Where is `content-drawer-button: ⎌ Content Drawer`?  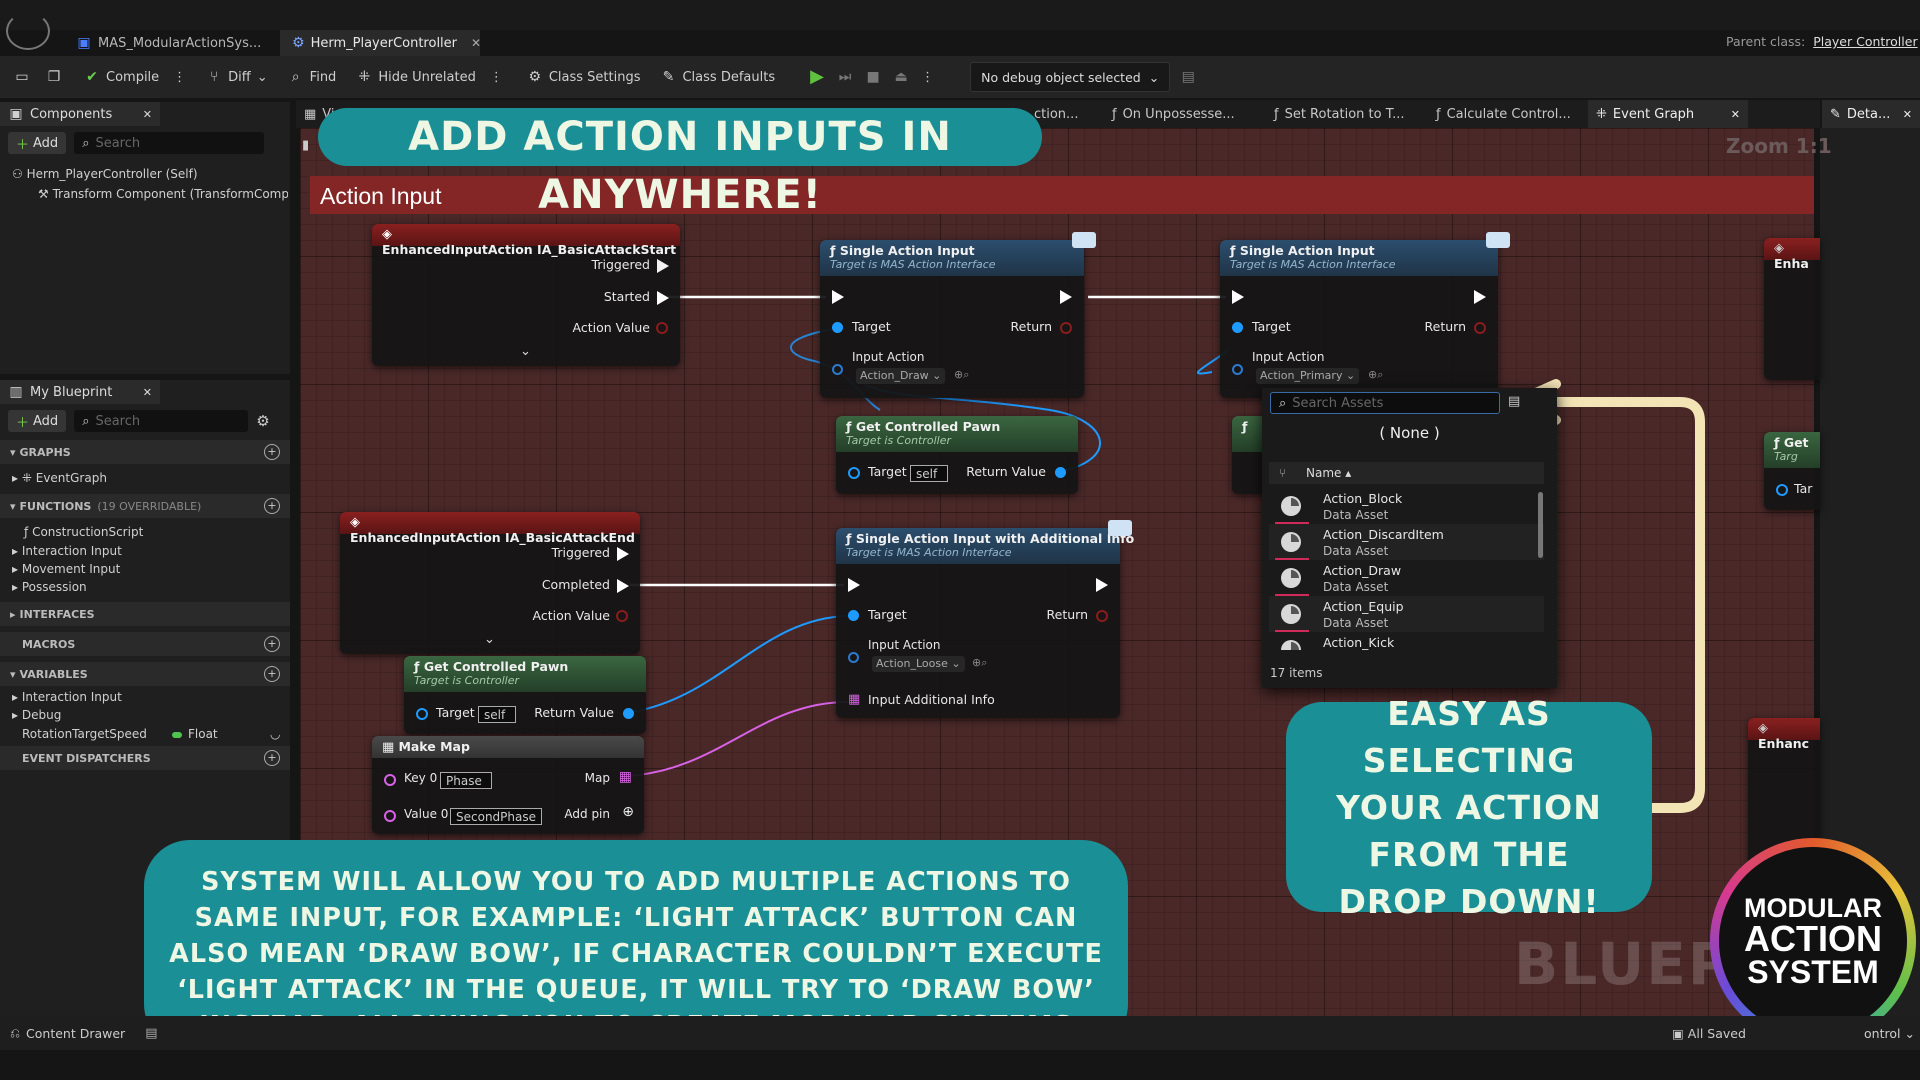 content-drawer-button: ⎌ Content Drawer is located at coordinates (67, 1033).